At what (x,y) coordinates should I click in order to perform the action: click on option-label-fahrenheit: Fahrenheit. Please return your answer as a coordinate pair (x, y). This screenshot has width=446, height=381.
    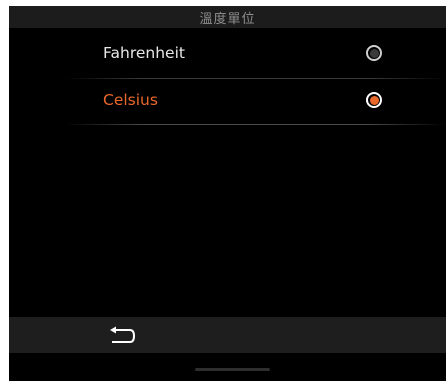
    Looking at the image, I should click on (144, 53).